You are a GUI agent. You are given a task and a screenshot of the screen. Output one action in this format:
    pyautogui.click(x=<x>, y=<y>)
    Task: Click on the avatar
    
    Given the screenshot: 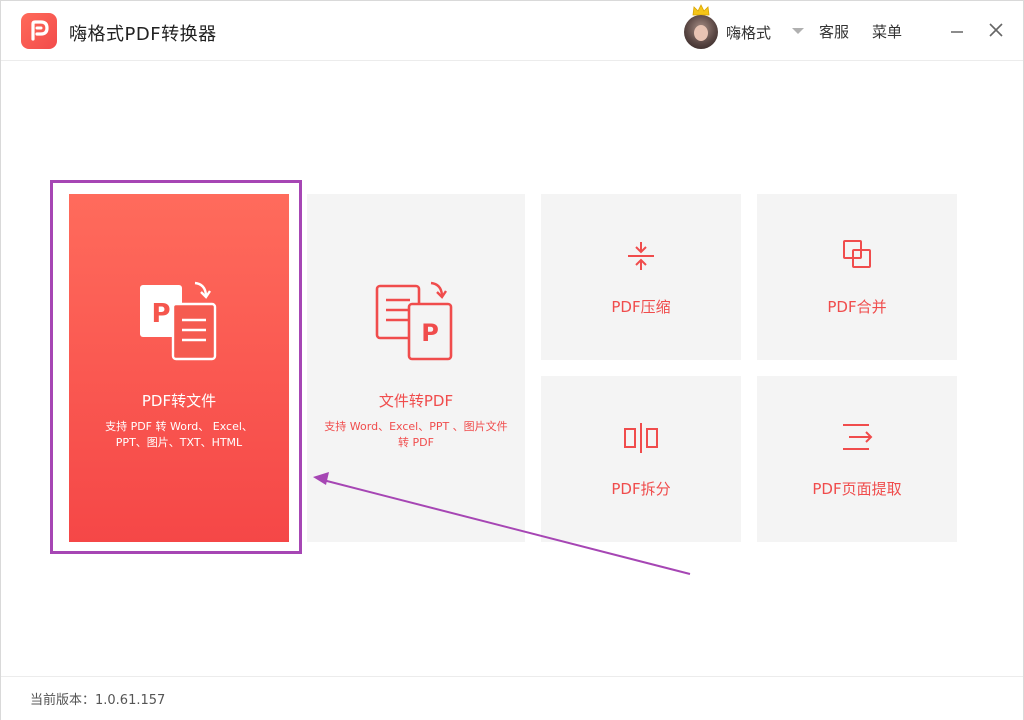 What is the action you would take?
    pyautogui.click(x=701, y=32)
    